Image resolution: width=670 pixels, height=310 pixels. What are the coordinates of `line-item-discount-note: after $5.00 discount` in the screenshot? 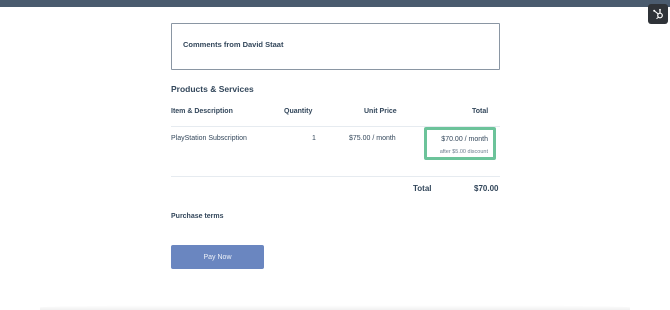 It's located at (463, 152).